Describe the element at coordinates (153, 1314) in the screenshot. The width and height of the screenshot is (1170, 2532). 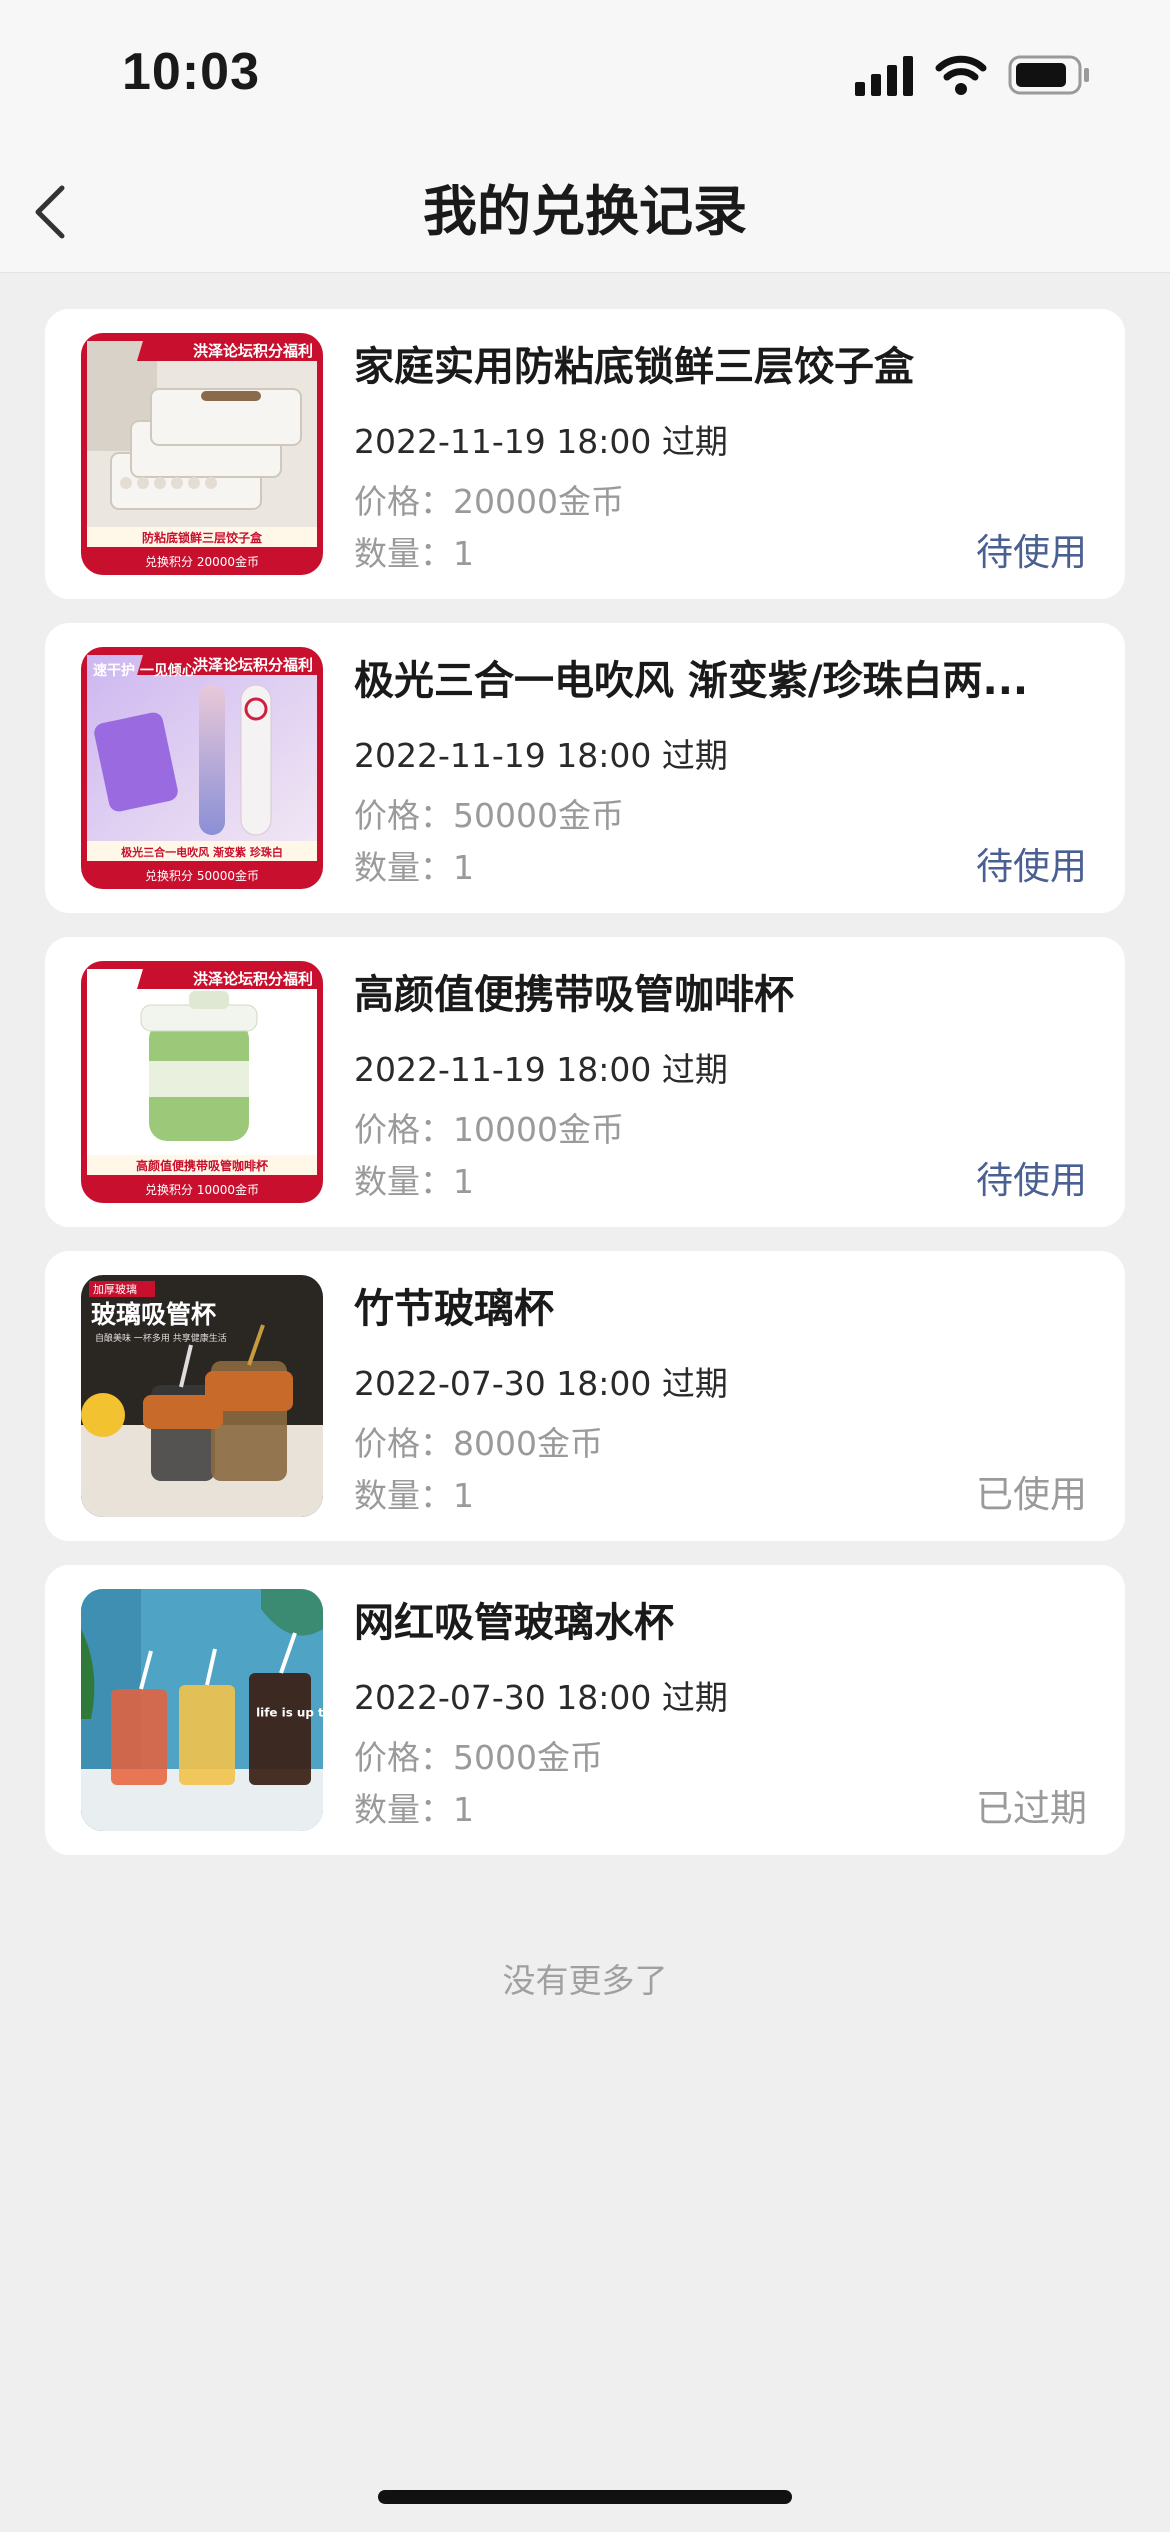
I see `thumb-headline: 玻璃吸管杯` at that location.